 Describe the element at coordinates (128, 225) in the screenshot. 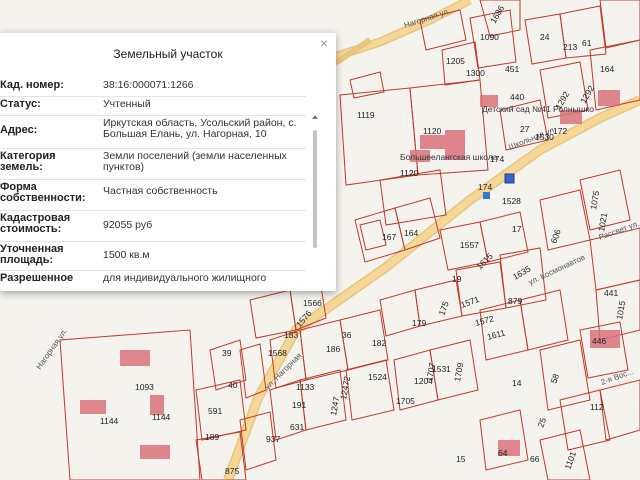

I see `row-value: 92055 руб` at that location.